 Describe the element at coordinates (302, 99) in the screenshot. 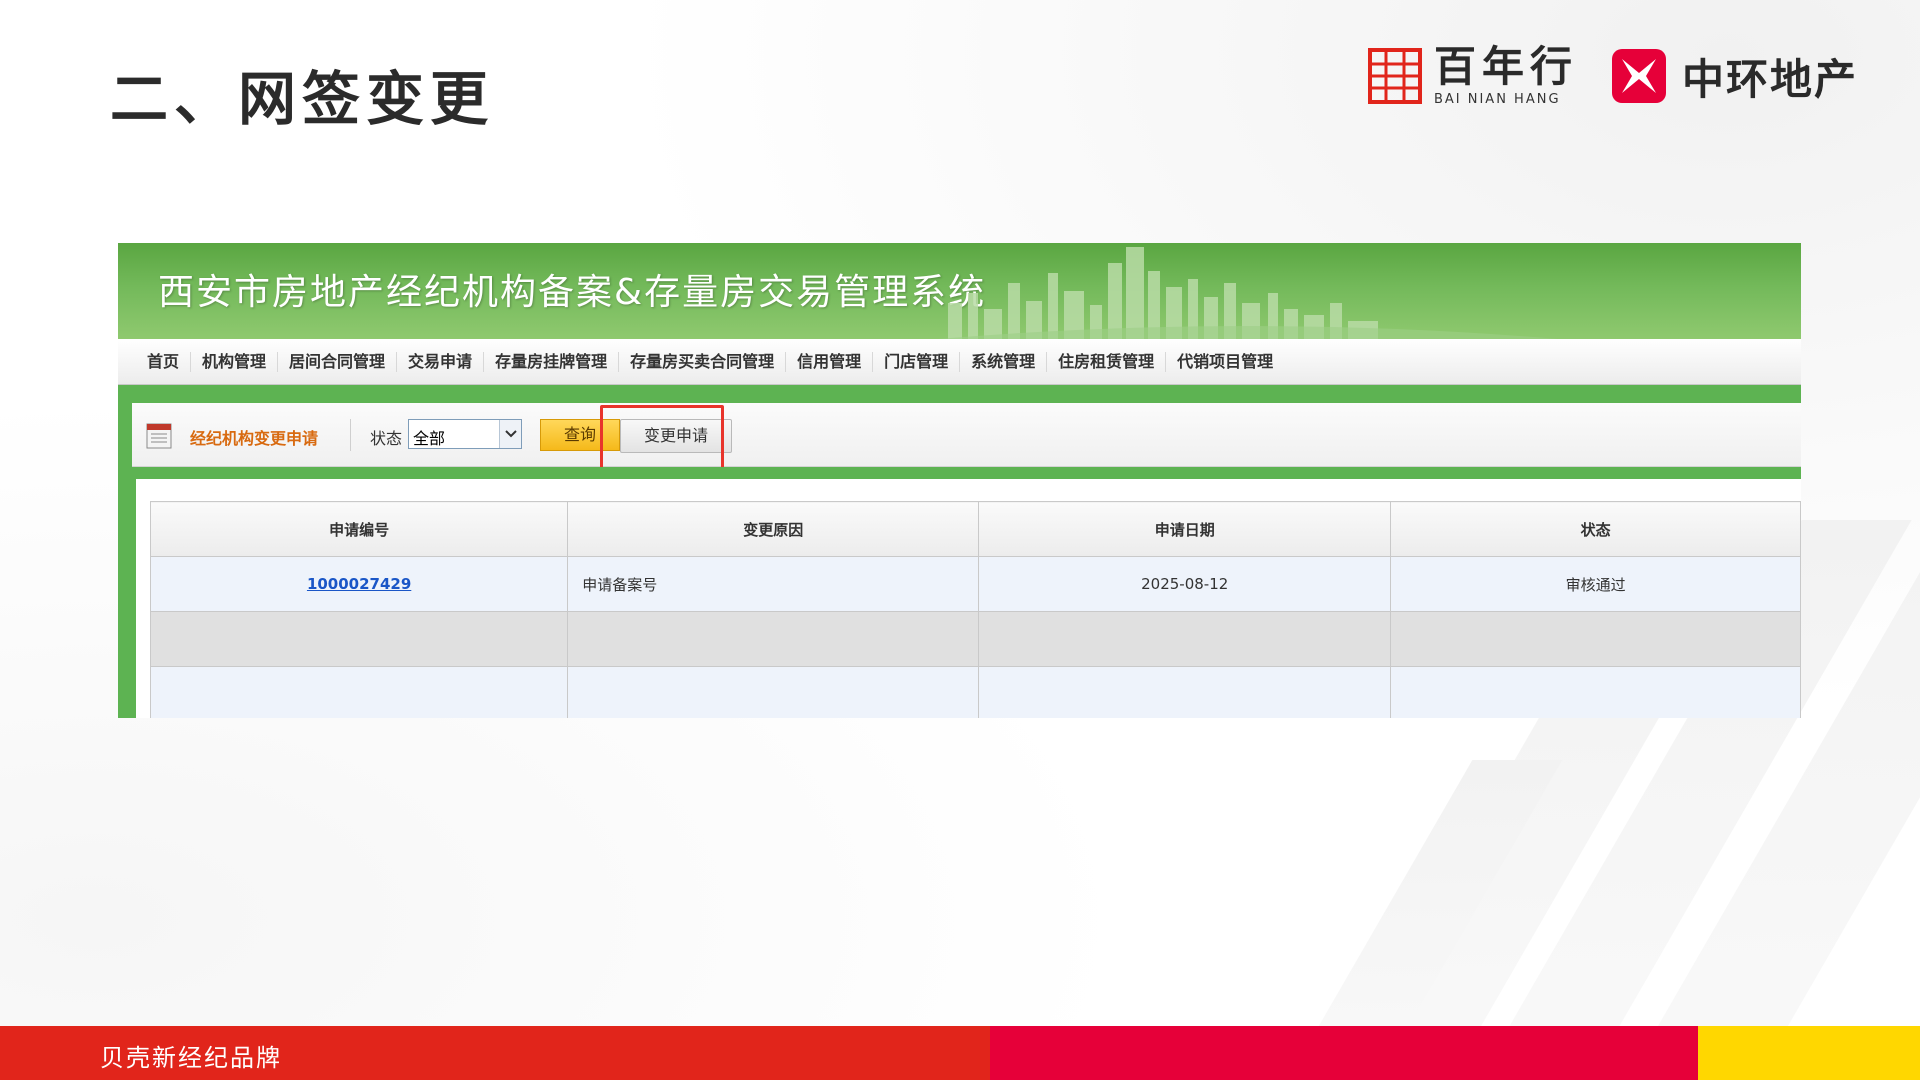

I see `slide-title: 二、网签变更` at that location.